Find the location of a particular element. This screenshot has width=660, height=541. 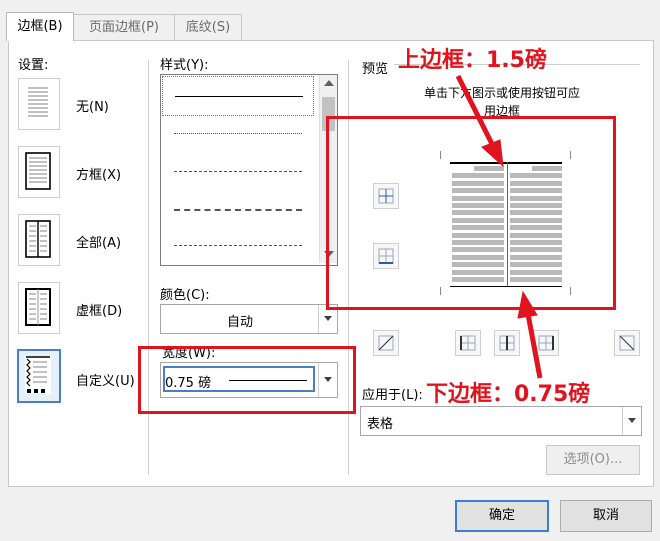

tab-borders-label: 边框(B) is located at coordinates (40, 26).